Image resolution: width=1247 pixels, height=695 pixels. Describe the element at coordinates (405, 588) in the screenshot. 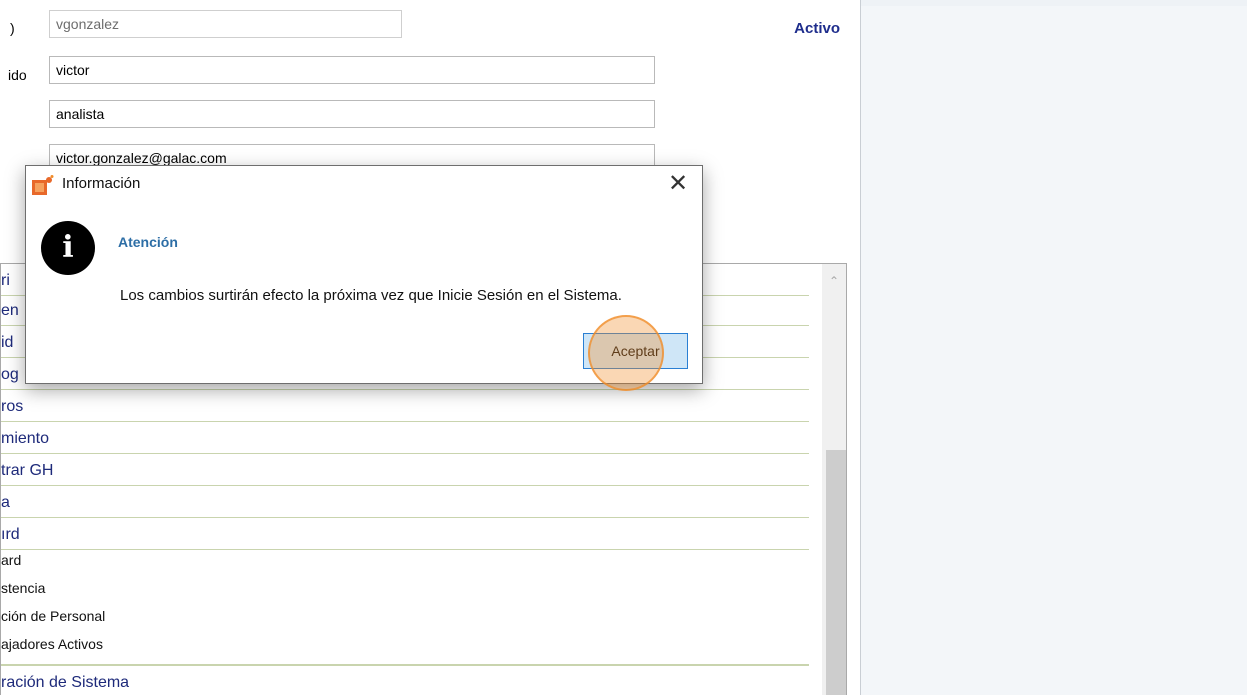

I see `list-subitem: stencia` at that location.